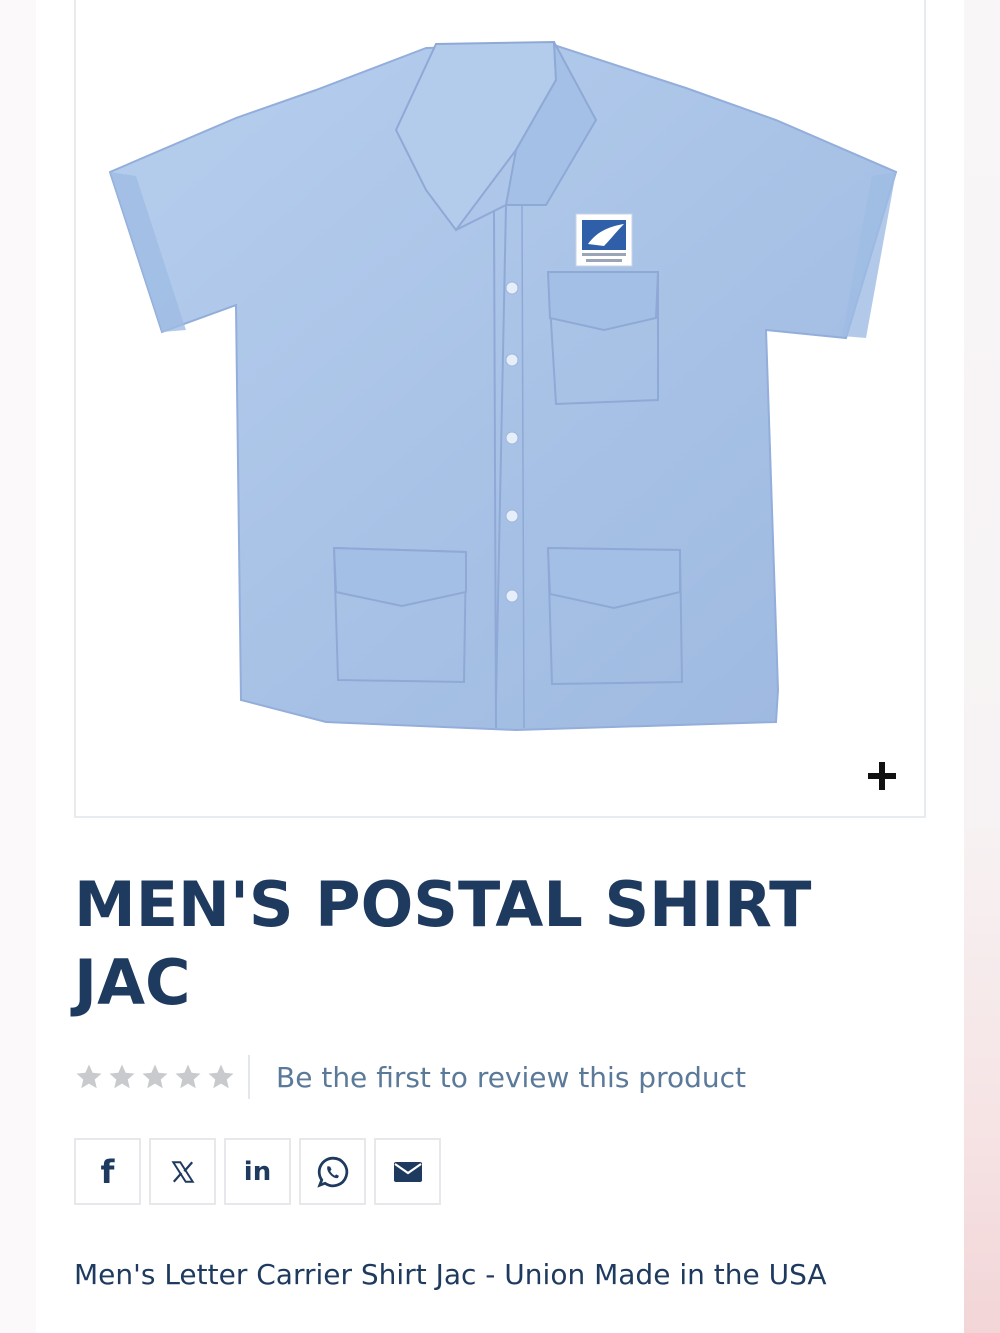 This screenshot has width=1000, height=1333. I want to click on plus-icon, so click(882, 776).